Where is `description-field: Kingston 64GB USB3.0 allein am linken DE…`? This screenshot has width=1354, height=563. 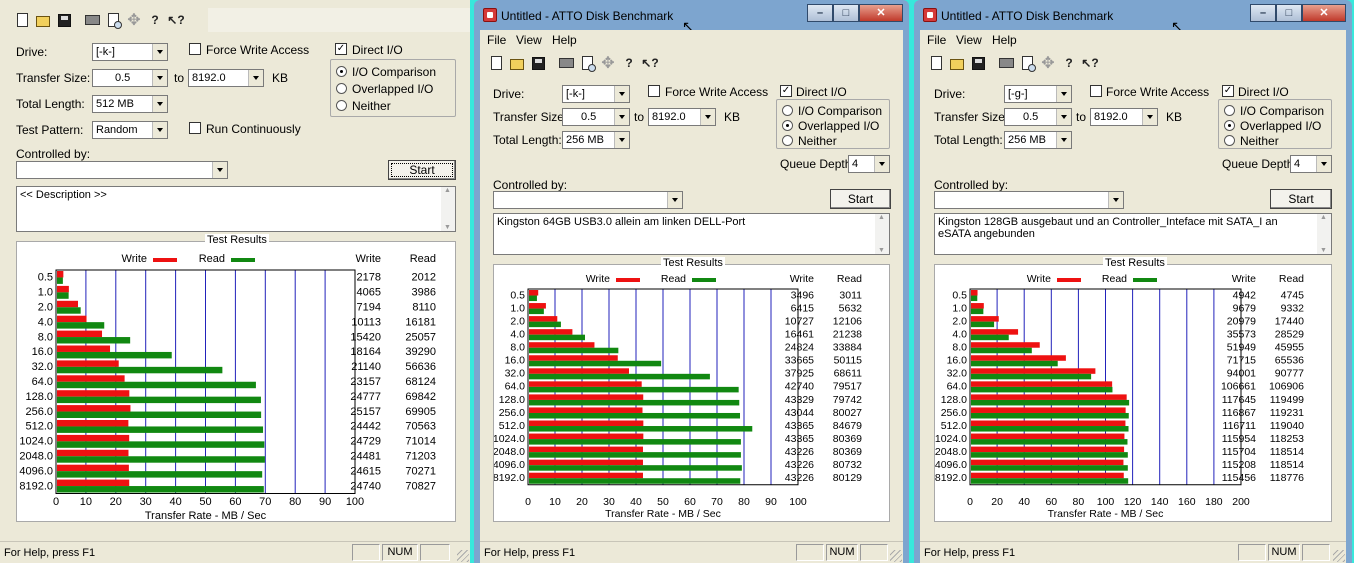
description-field: Kingston 64GB USB3.0 allein am linken DE… is located at coordinates (691, 234).